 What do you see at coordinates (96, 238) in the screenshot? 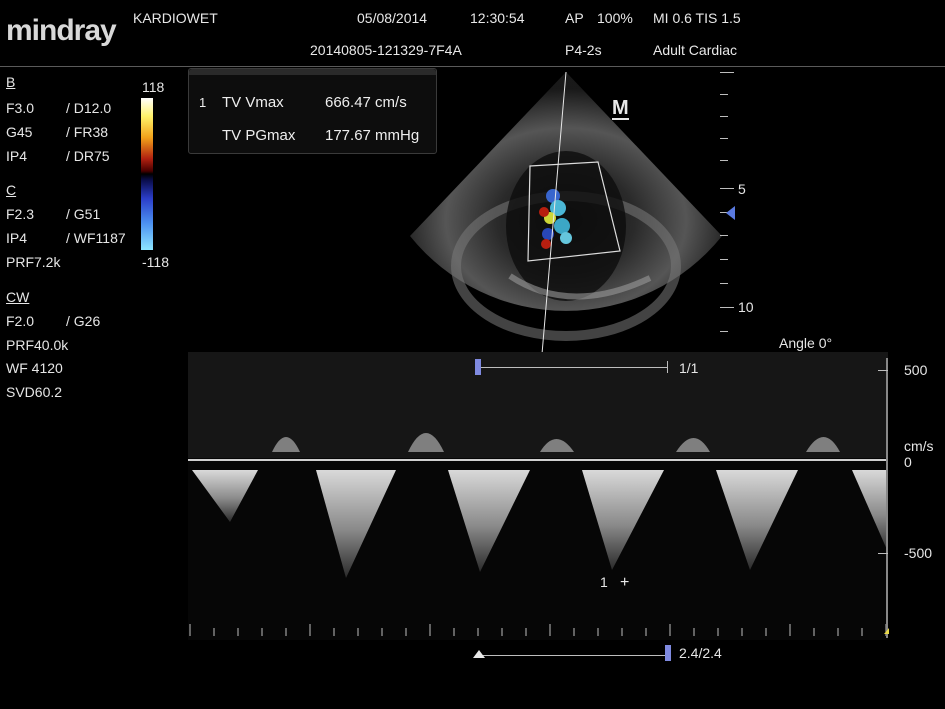
I see `c-param-2-right: / WF1187` at bounding box center [96, 238].